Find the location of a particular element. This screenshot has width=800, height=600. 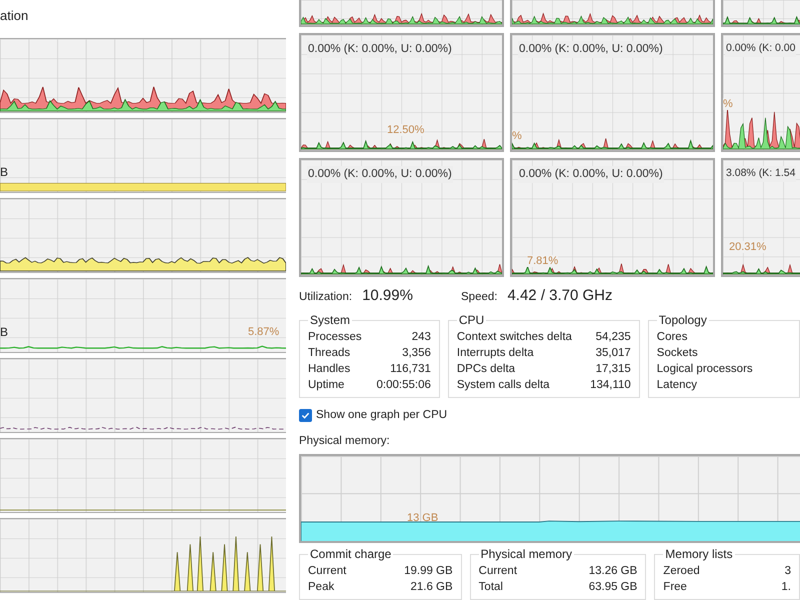

peak-label: 7.81% is located at coordinates (542, 261).